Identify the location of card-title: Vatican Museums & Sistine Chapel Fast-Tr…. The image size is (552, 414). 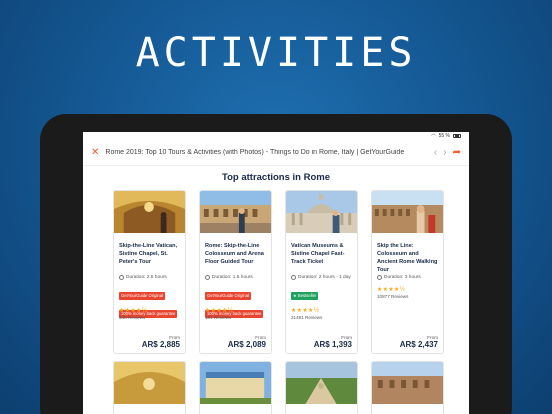
(318, 254).